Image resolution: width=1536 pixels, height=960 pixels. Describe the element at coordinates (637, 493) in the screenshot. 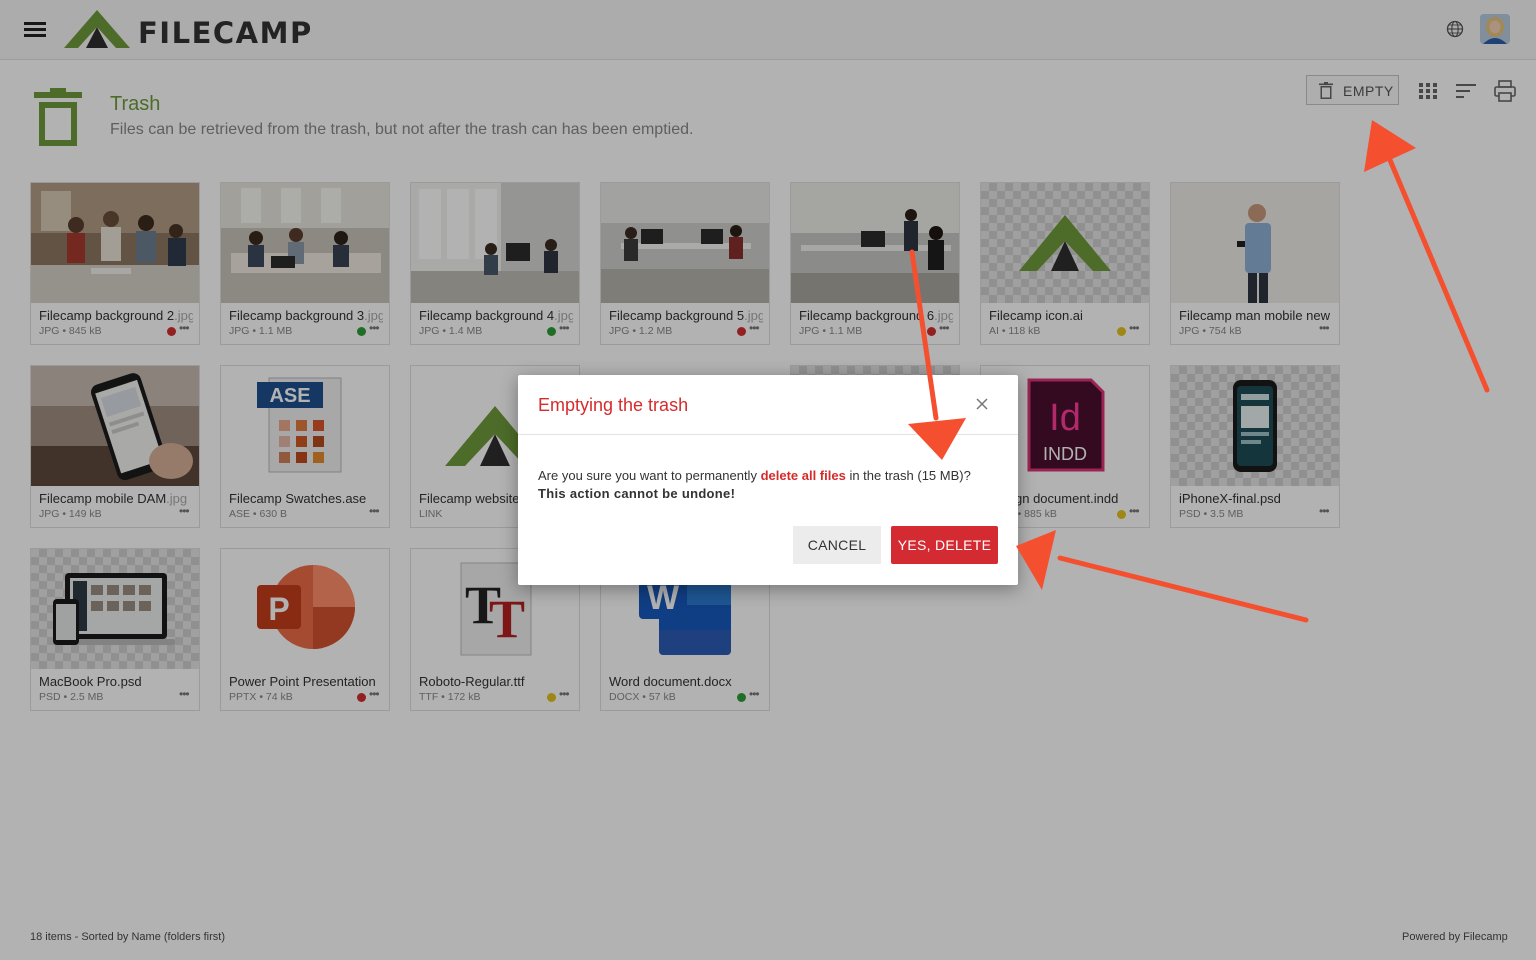

I see `message-warning: This action cannot be undone!` at that location.